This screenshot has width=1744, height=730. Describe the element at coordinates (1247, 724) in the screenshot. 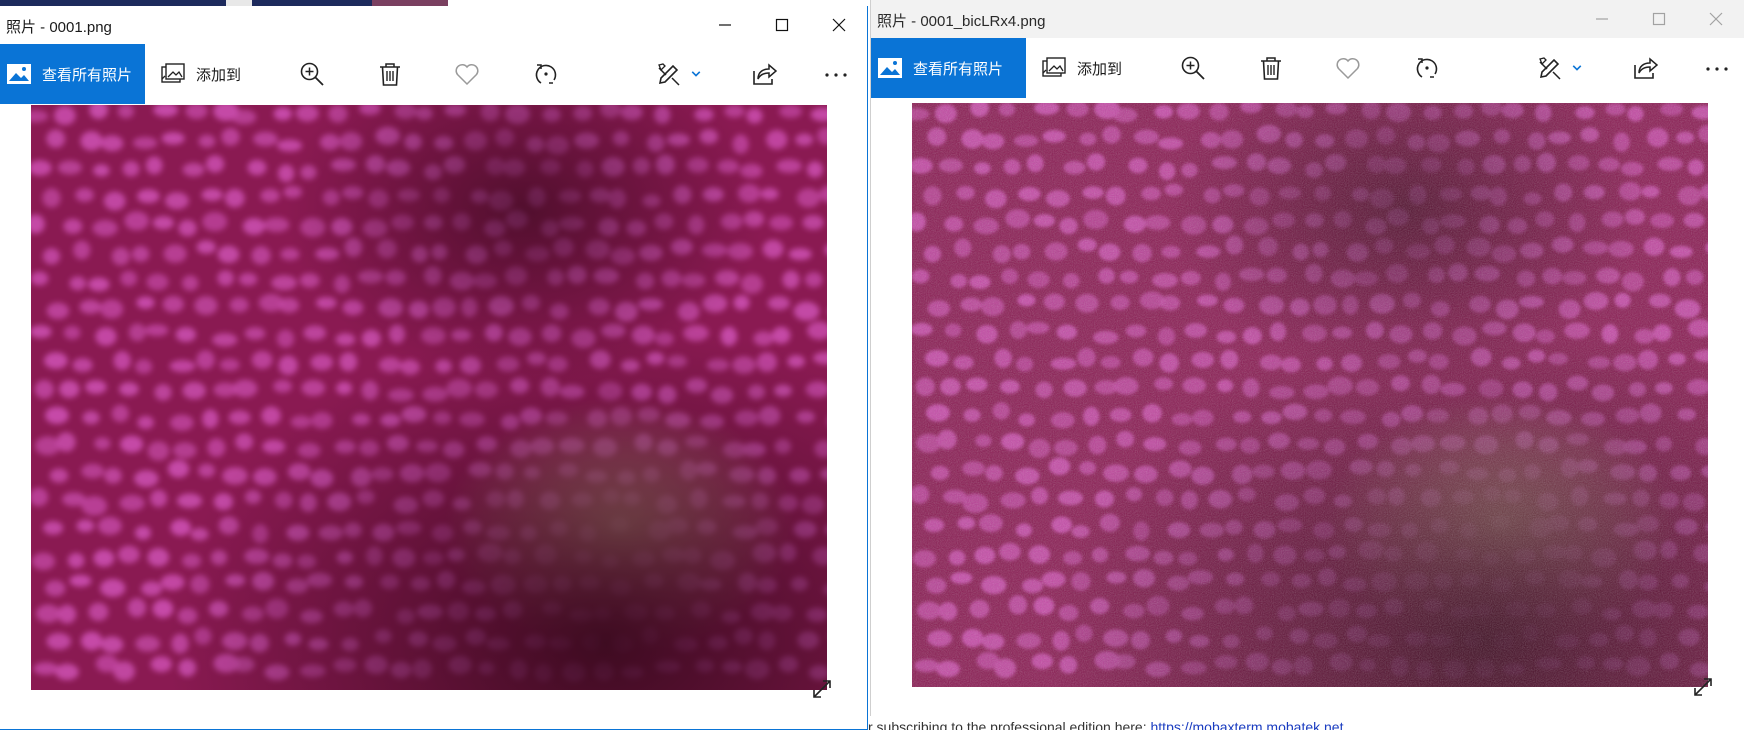

I see `background-link: https://mobaxterm.mobatek.net` at that location.